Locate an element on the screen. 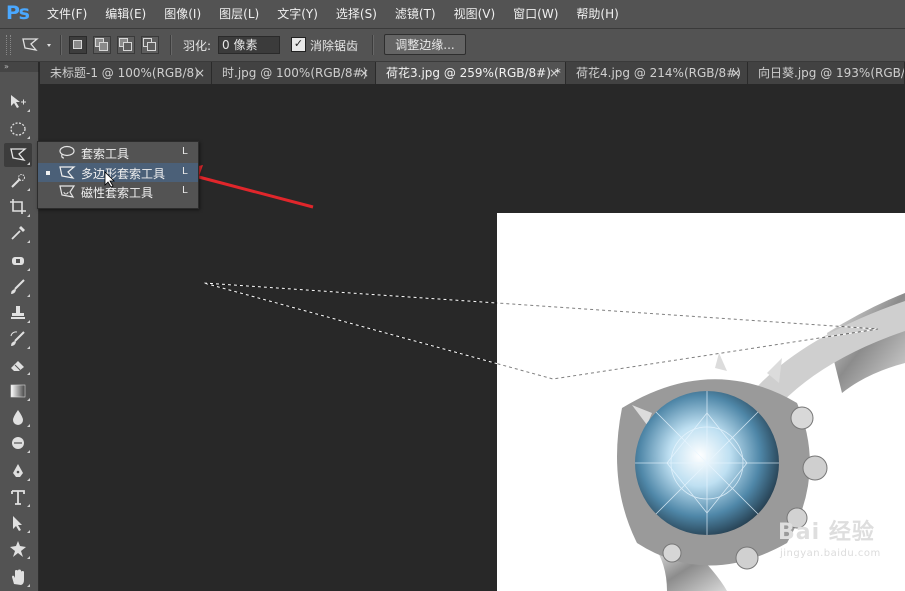 The height and width of the screenshot is (591, 905). eyedropper-tool is located at coordinates (18, 233).